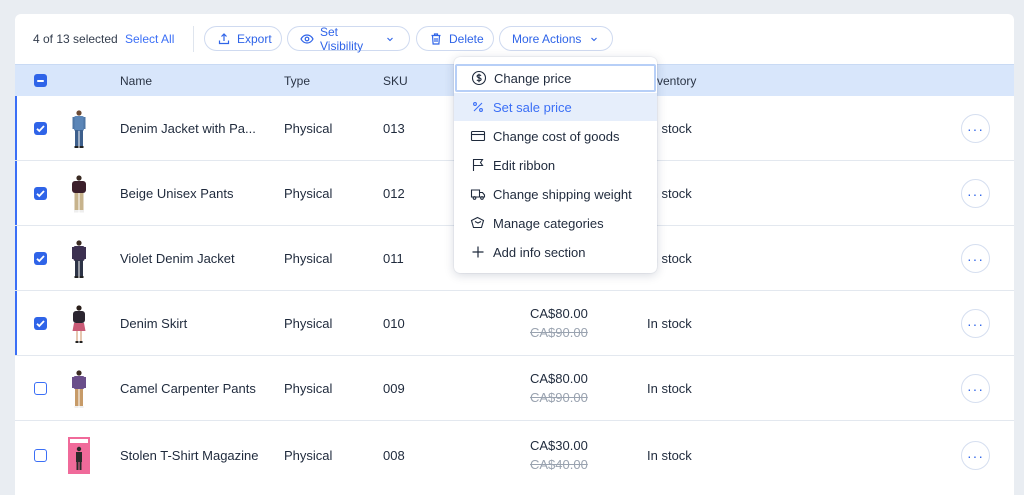 The width and height of the screenshot is (1024, 495). Describe the element at coordinates (436, 39) in the screenshot. I see `trash-icon` at that location.